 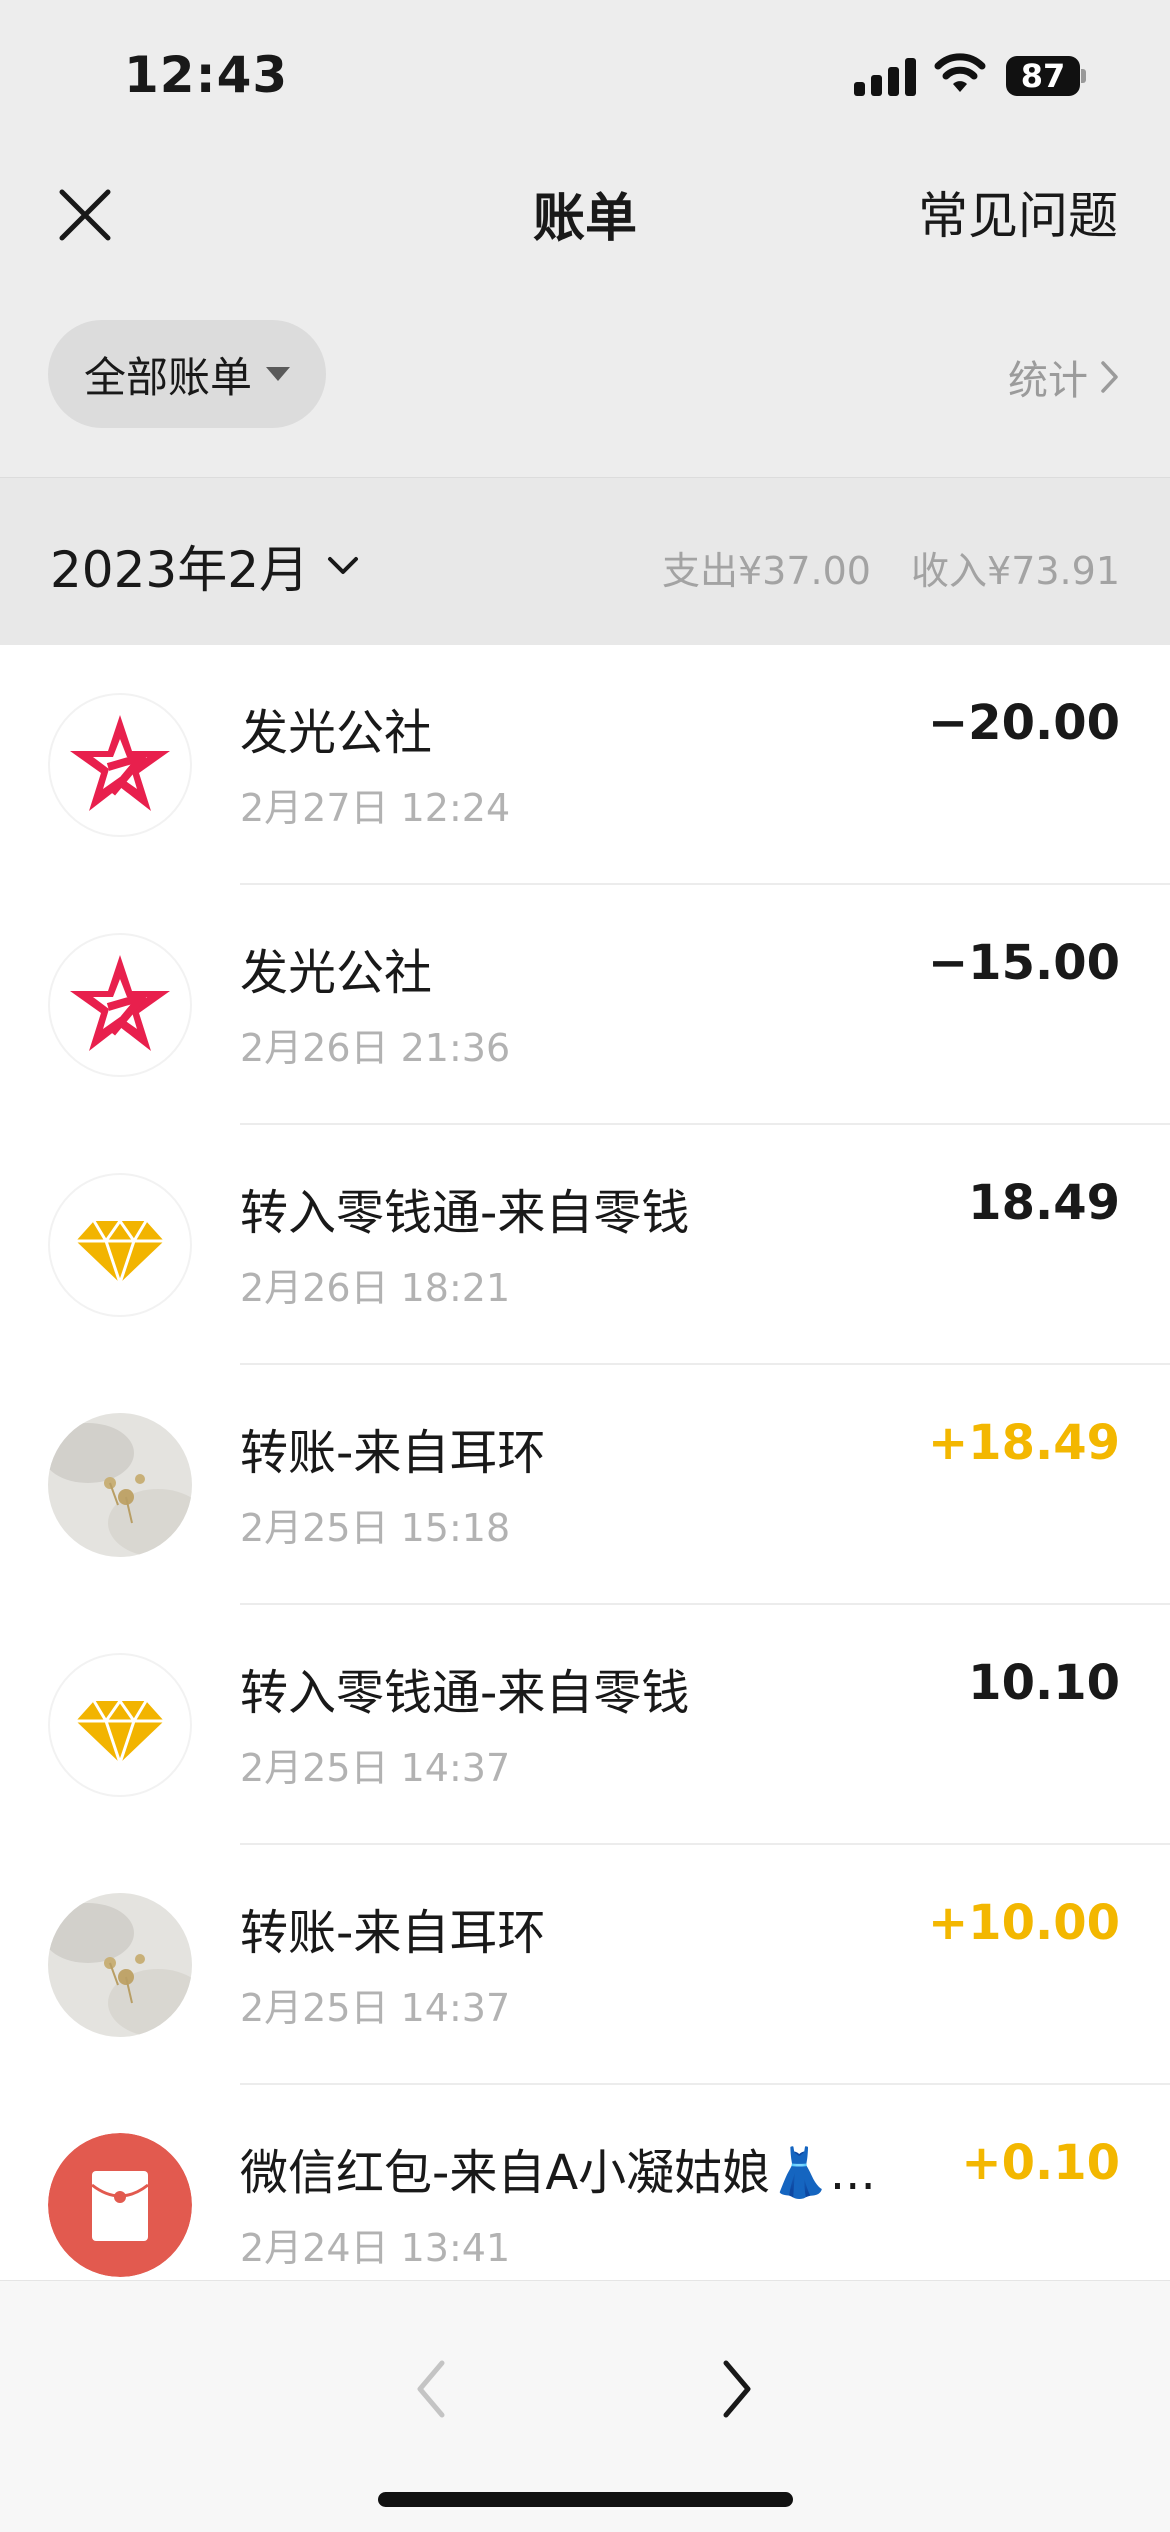 What do you see at coordinates (375, 1528) in the screenshot?
I see `transaction-time: 2月25日 15:18` at bounding box center [375, 1528].